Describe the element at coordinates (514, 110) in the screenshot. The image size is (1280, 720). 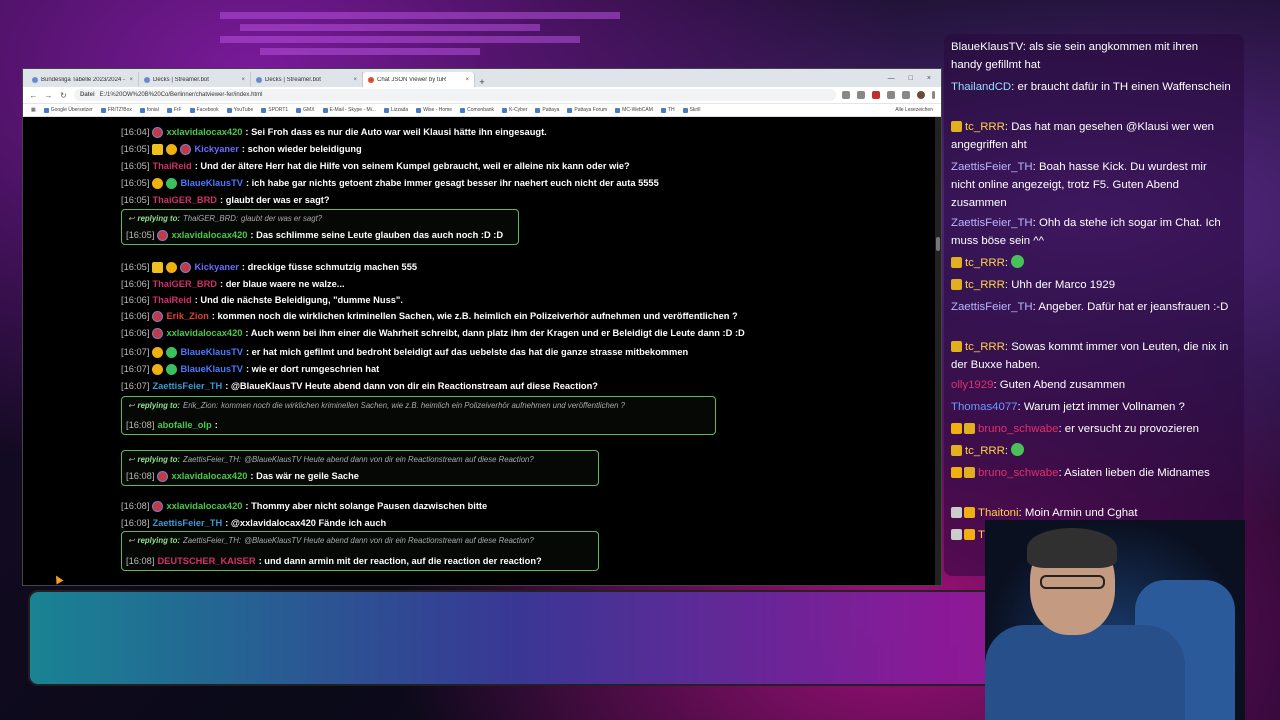
I see `bookmark-item: K-Cyber` at that location.